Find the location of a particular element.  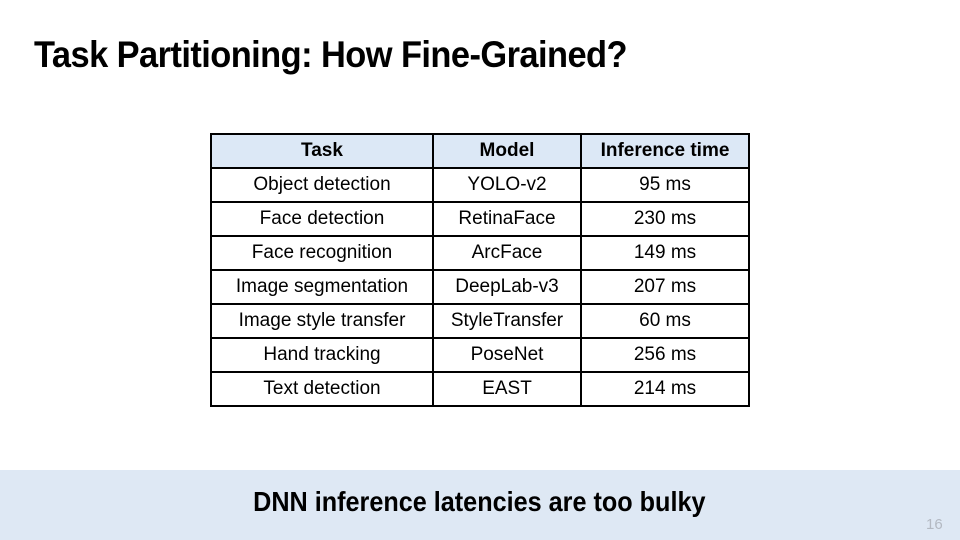

table-row: Object detection YOLO-v2 95 ms is located at coordinates (480, 185).